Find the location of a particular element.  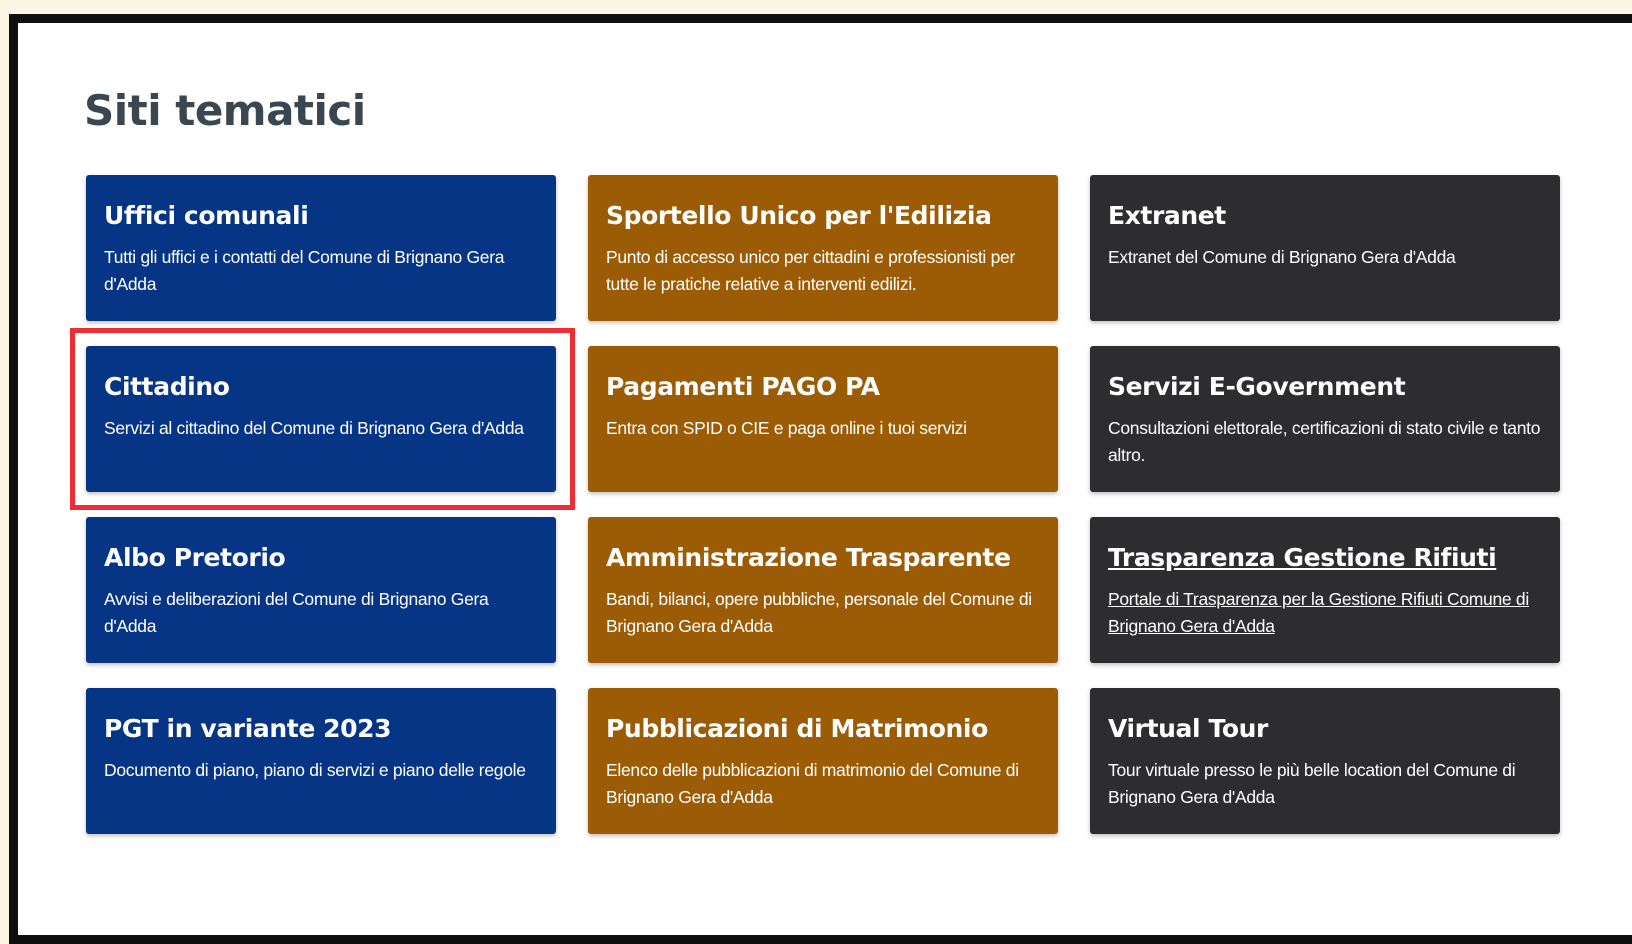

card-title: Pagamenti PAGO PA is located at coordinates (743, 386).